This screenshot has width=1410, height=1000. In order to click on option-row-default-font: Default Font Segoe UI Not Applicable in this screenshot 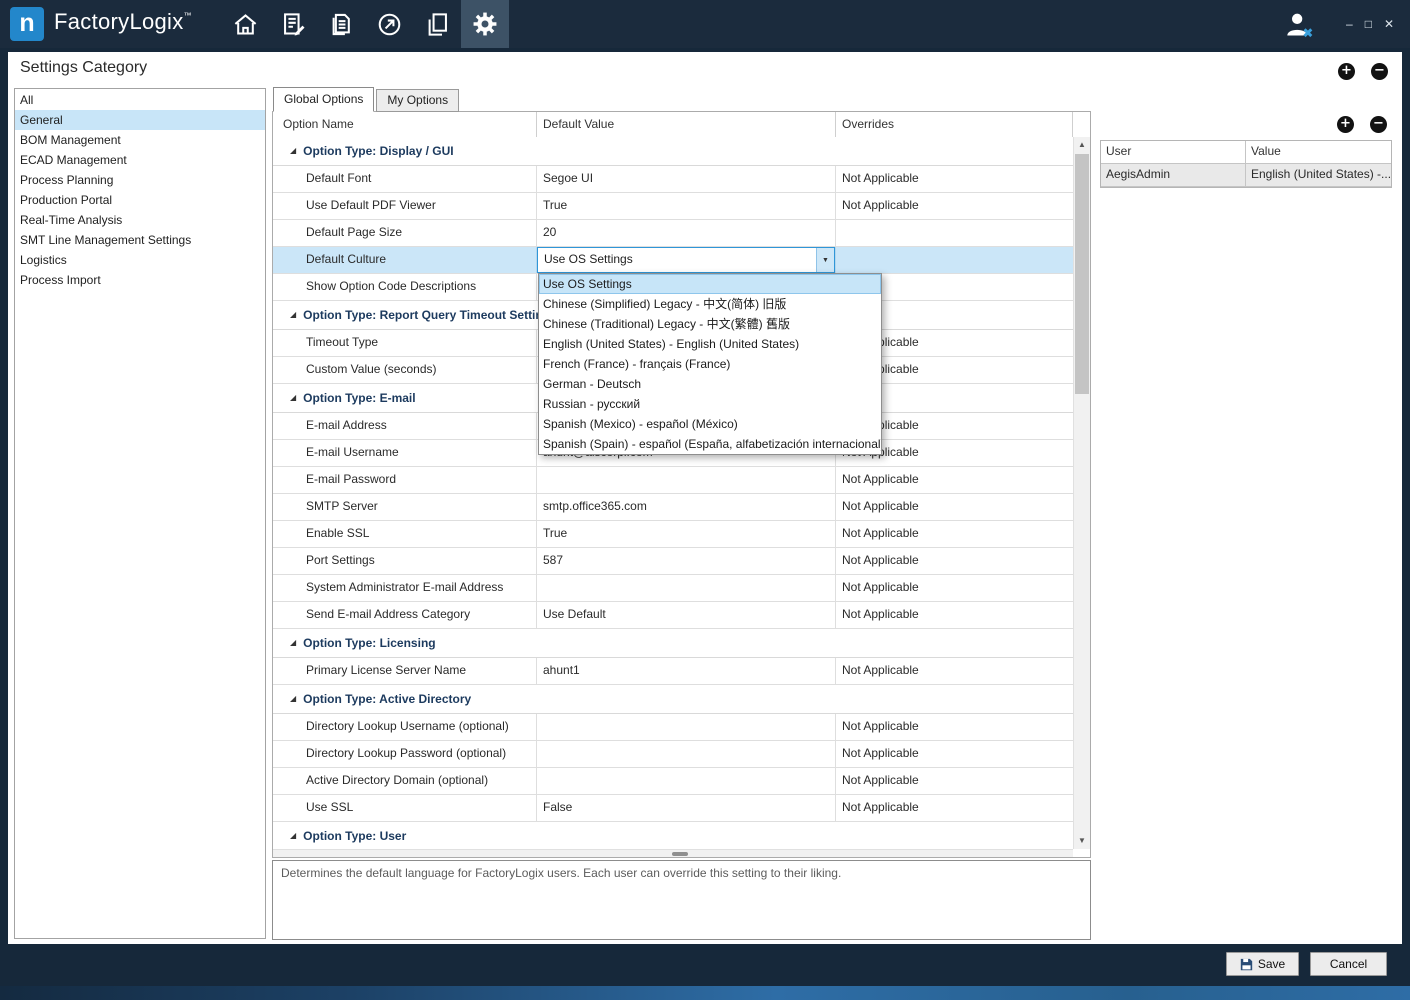, I will do `click(673, 179)`.